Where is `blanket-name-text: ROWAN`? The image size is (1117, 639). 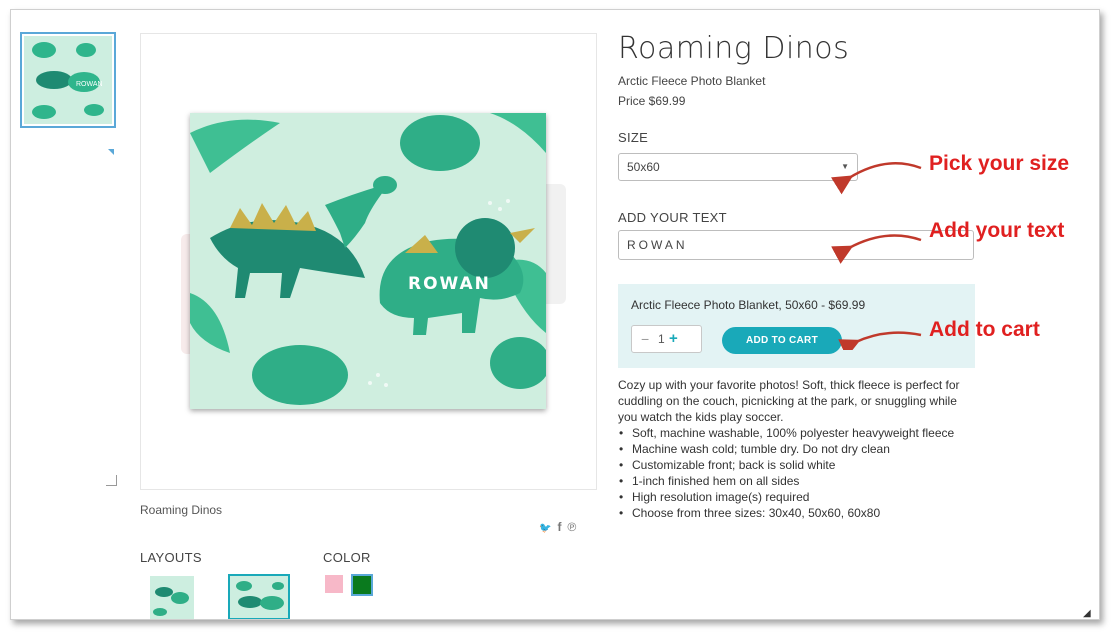
blanket-name-text: ROWAN is located at coordinates (449, 284).